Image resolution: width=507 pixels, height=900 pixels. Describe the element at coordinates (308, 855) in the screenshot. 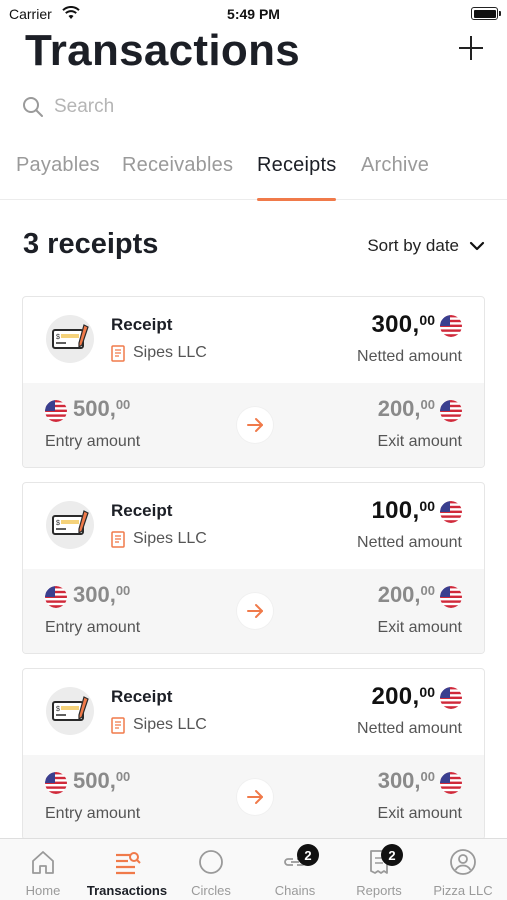

I see `chains-badge: 2` at that location.